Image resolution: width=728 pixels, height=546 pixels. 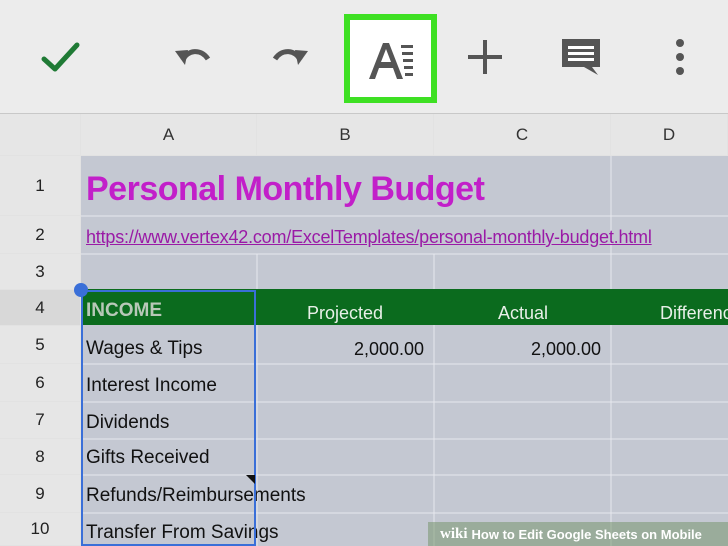 What do you see at coordinates (522, 135) in the screenshot?
I see `column-header-c: C` at bounding box center [522, 135].